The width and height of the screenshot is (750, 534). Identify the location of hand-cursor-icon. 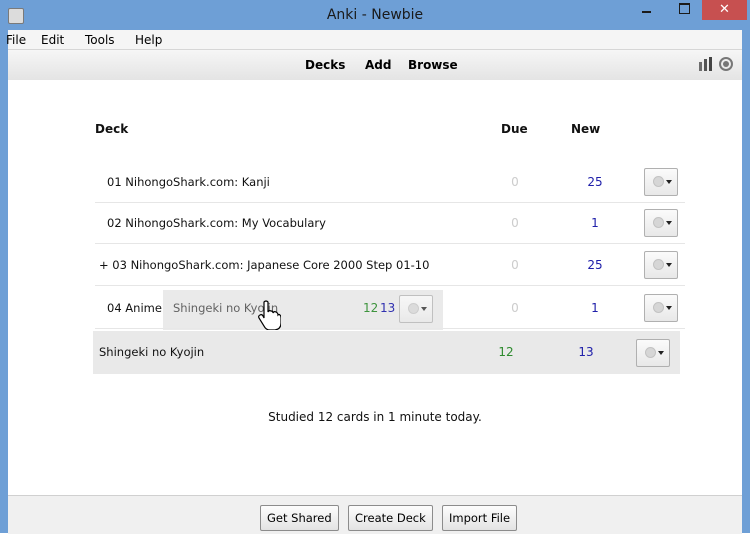
(269, 315).